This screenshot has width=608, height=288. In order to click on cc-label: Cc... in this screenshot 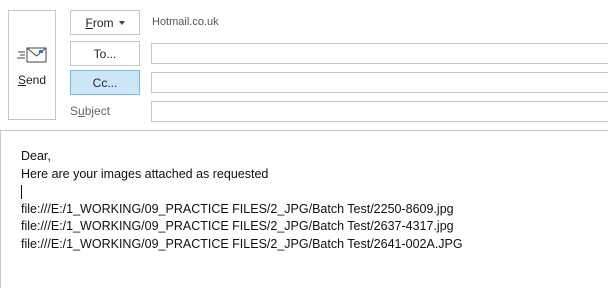, I will do `click(105, 82)`.